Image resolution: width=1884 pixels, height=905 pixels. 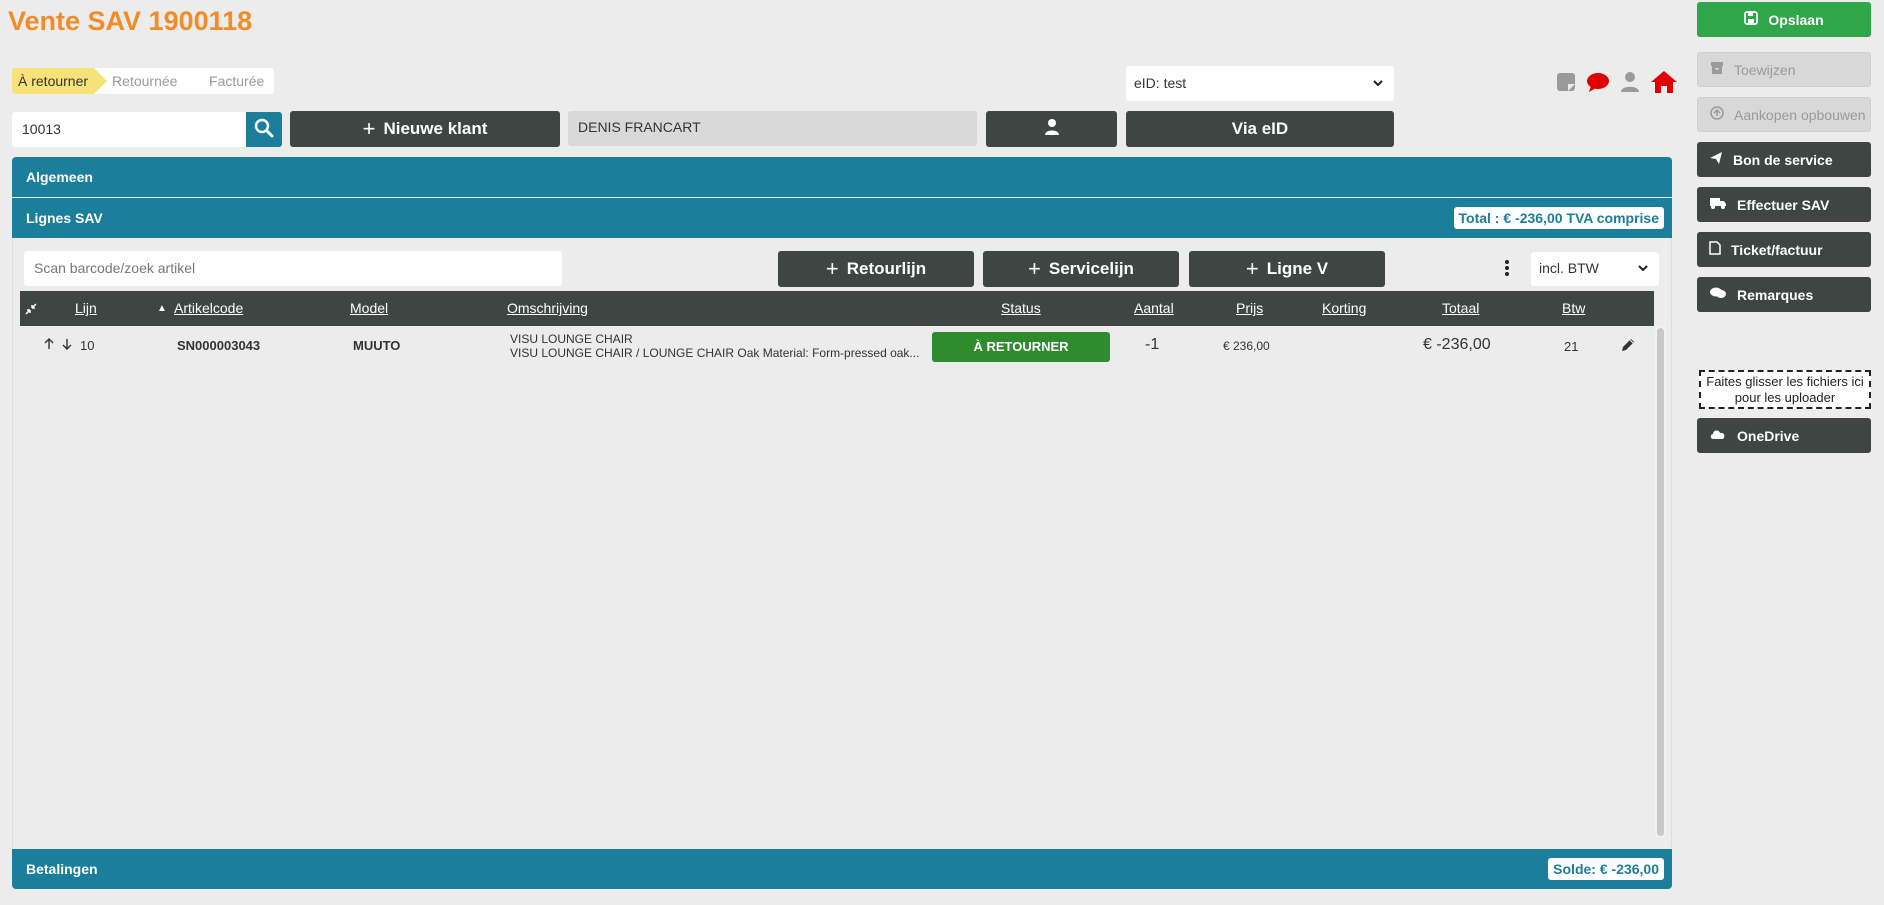 What do you see at coordinates (1660, 582) in the screenshot?
I see `table-scrollbar-thumb` at bounding box center [1660, 582].